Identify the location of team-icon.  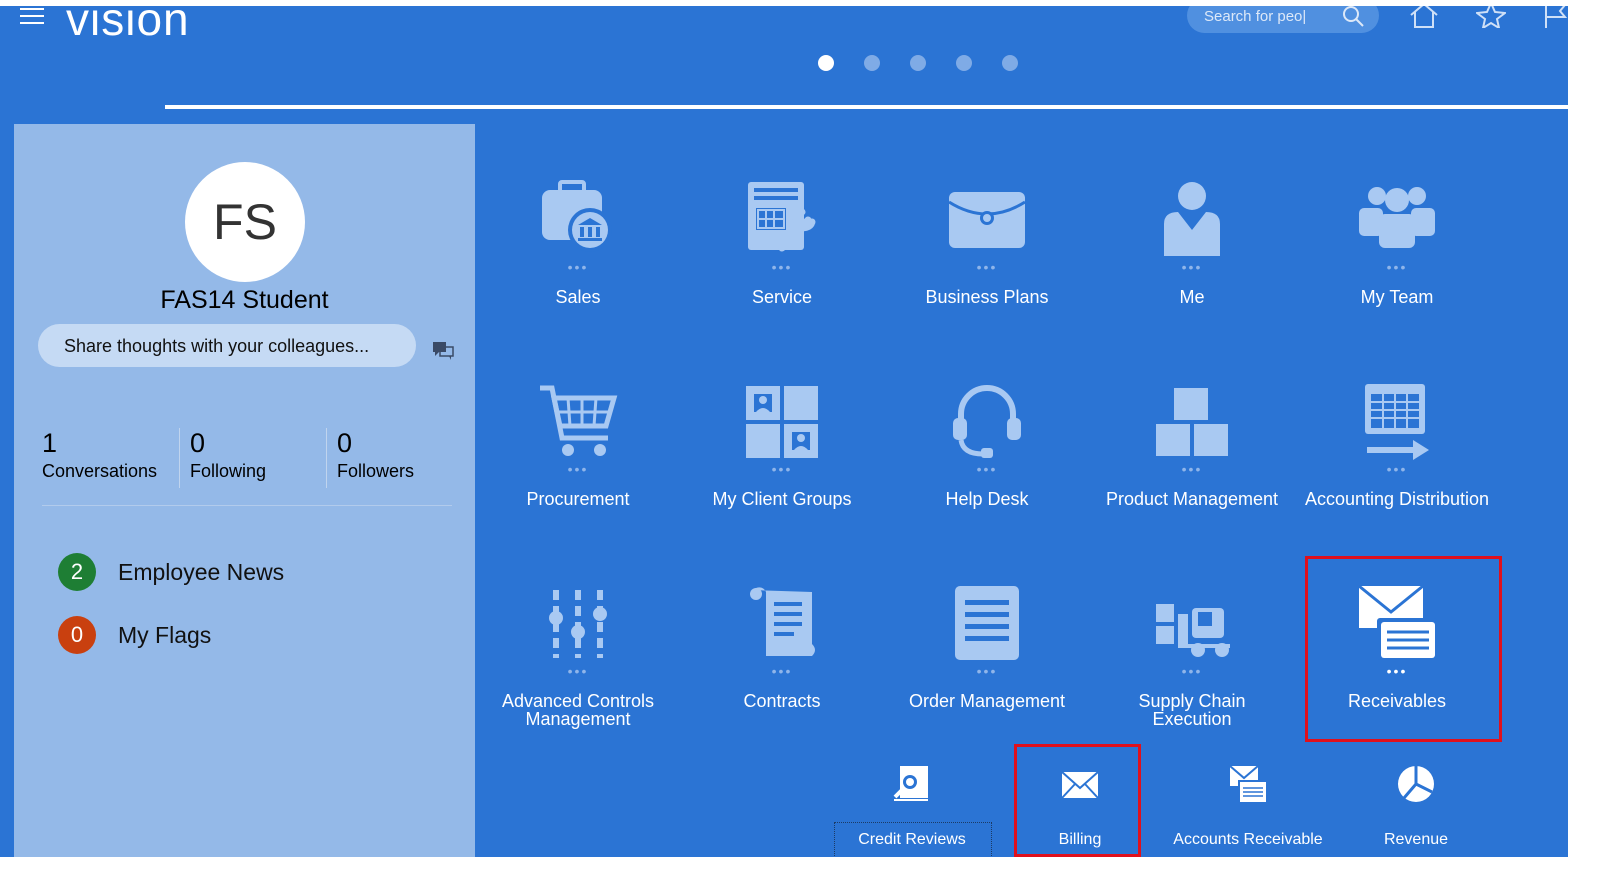
(1397, 217).